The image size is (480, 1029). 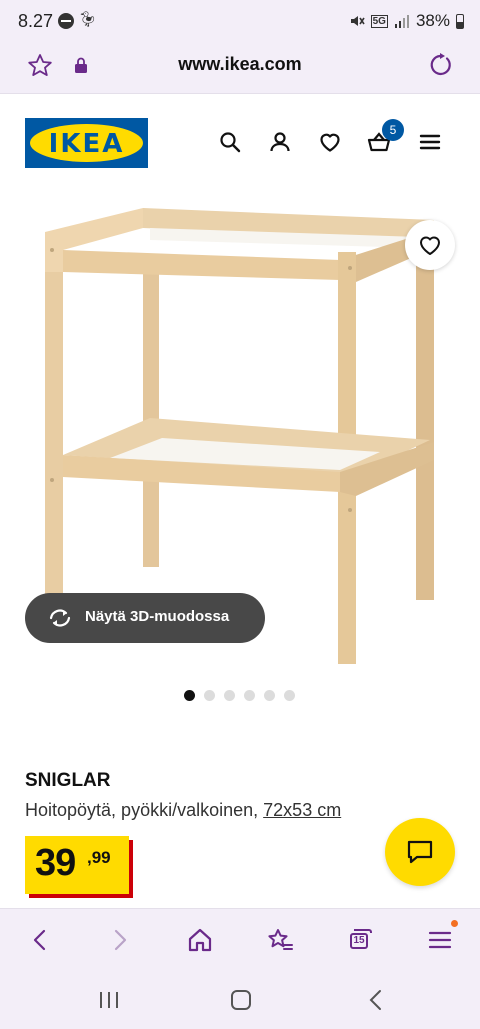 I want to click on back-nav-icon, so click(x=376, y=1000).